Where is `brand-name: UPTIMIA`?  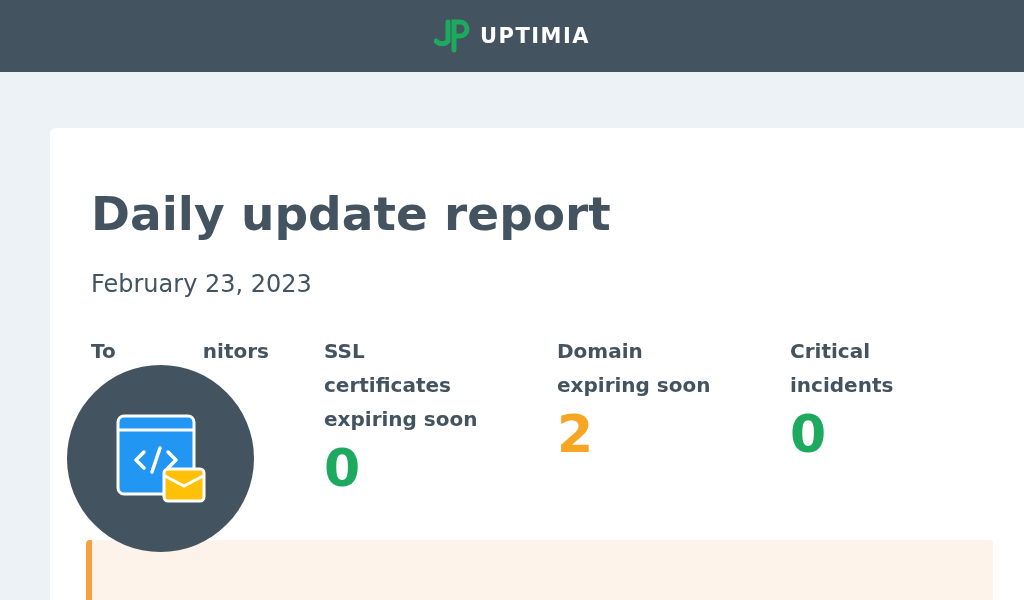 brand-name: UPTIMIA is located at coordinates (534, 36).